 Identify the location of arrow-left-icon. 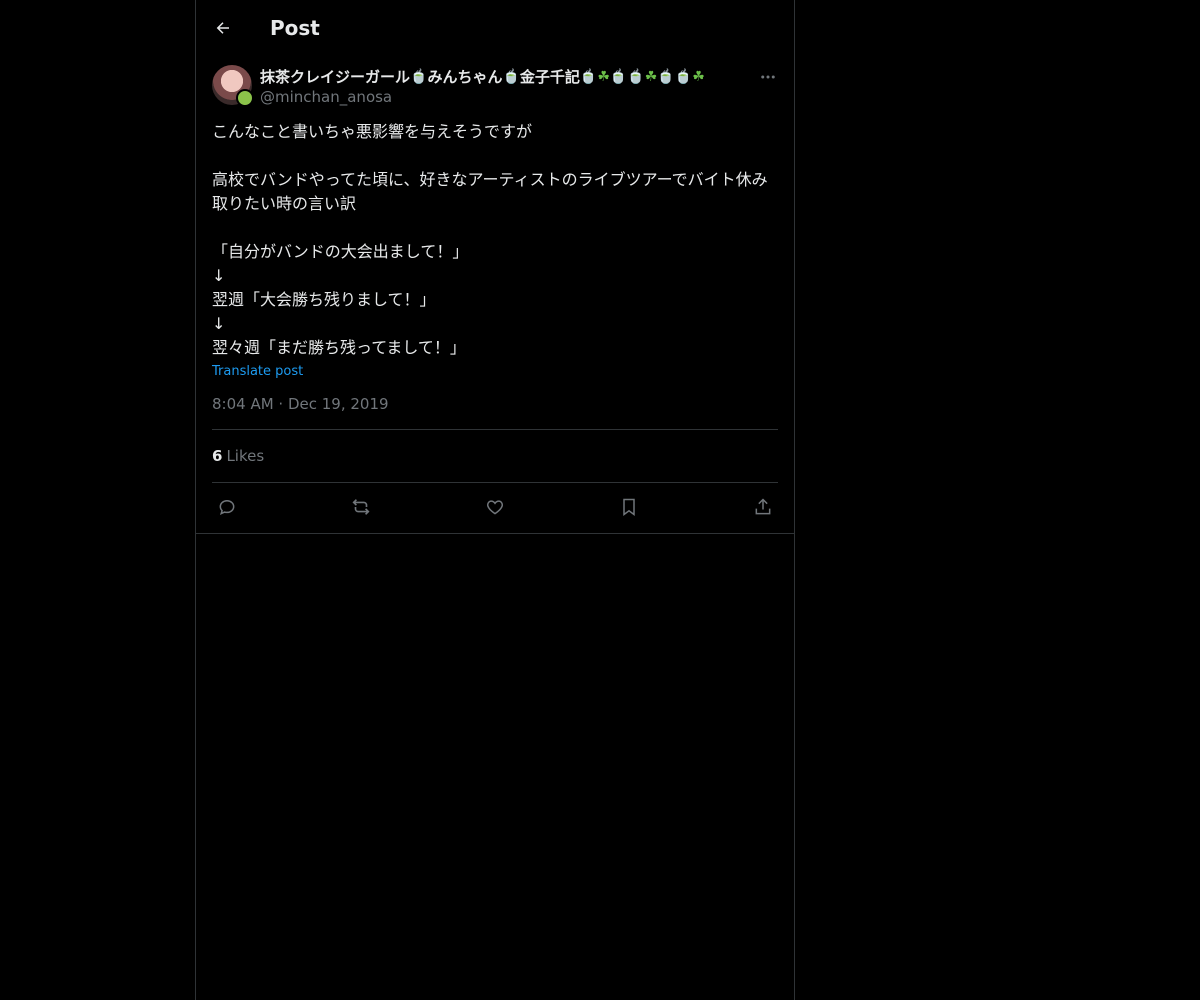
(222, 27).